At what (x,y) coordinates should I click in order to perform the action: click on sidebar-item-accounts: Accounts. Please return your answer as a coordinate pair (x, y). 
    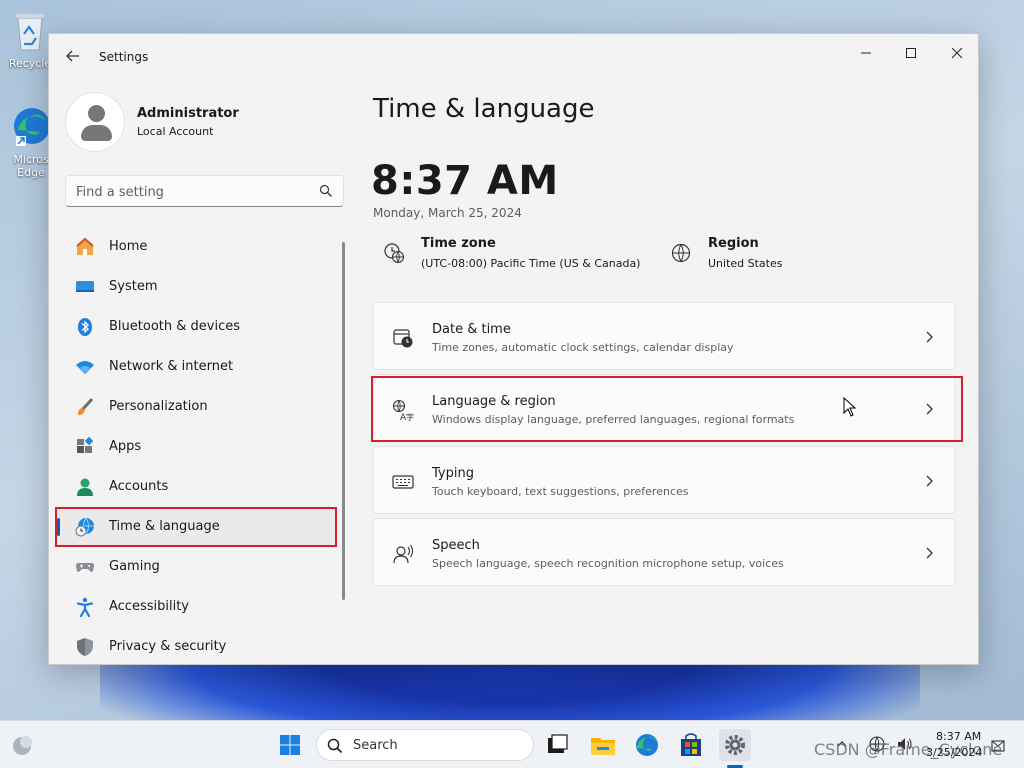
    Looking at the image, I should click on (197, 487).